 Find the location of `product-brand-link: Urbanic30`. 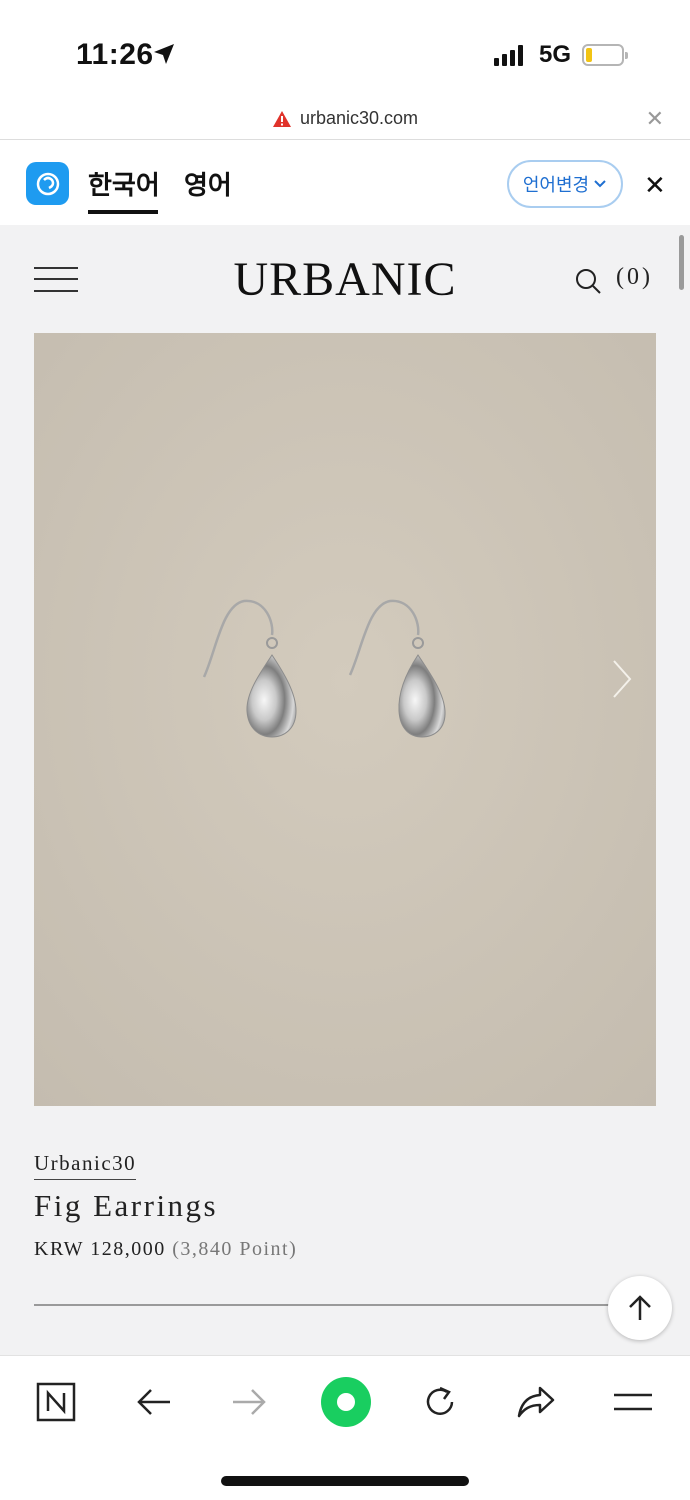

product-brand-link: Urbanic30 is located at coordinates (85, 1165).